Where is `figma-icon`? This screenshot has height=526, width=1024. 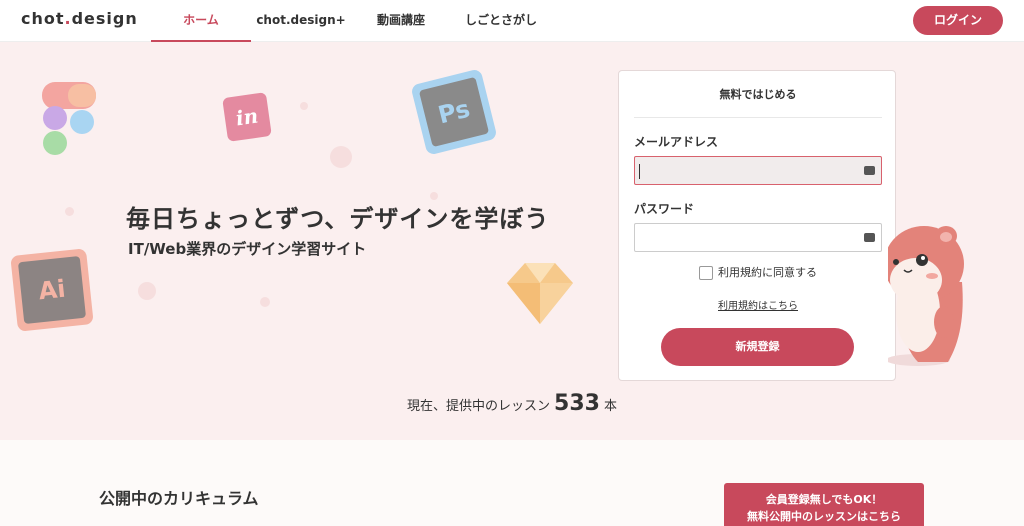 figma-icon is located at coordinates (73, 119).